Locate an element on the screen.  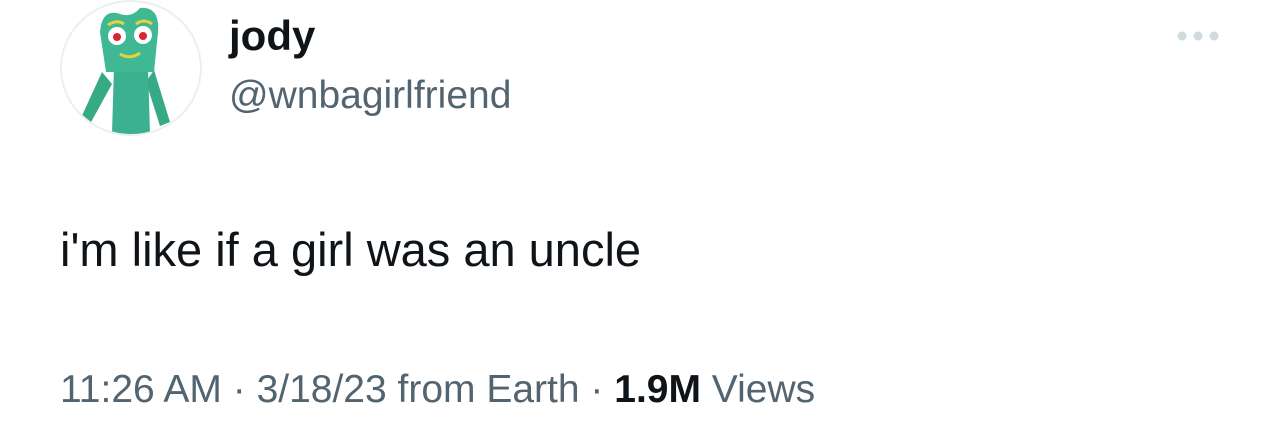
tweet-time: 11:26 AM is located at coordinates (141, 389).